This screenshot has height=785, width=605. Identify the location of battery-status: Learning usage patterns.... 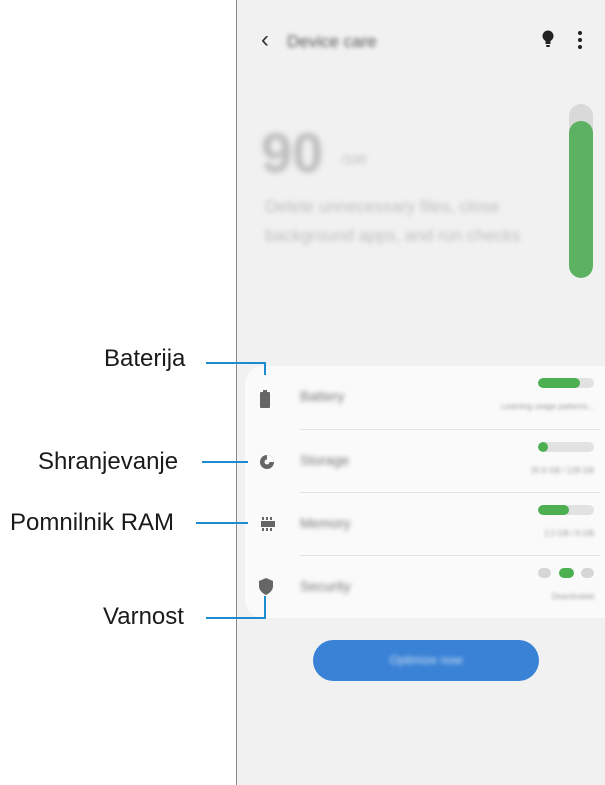
(547, 406).